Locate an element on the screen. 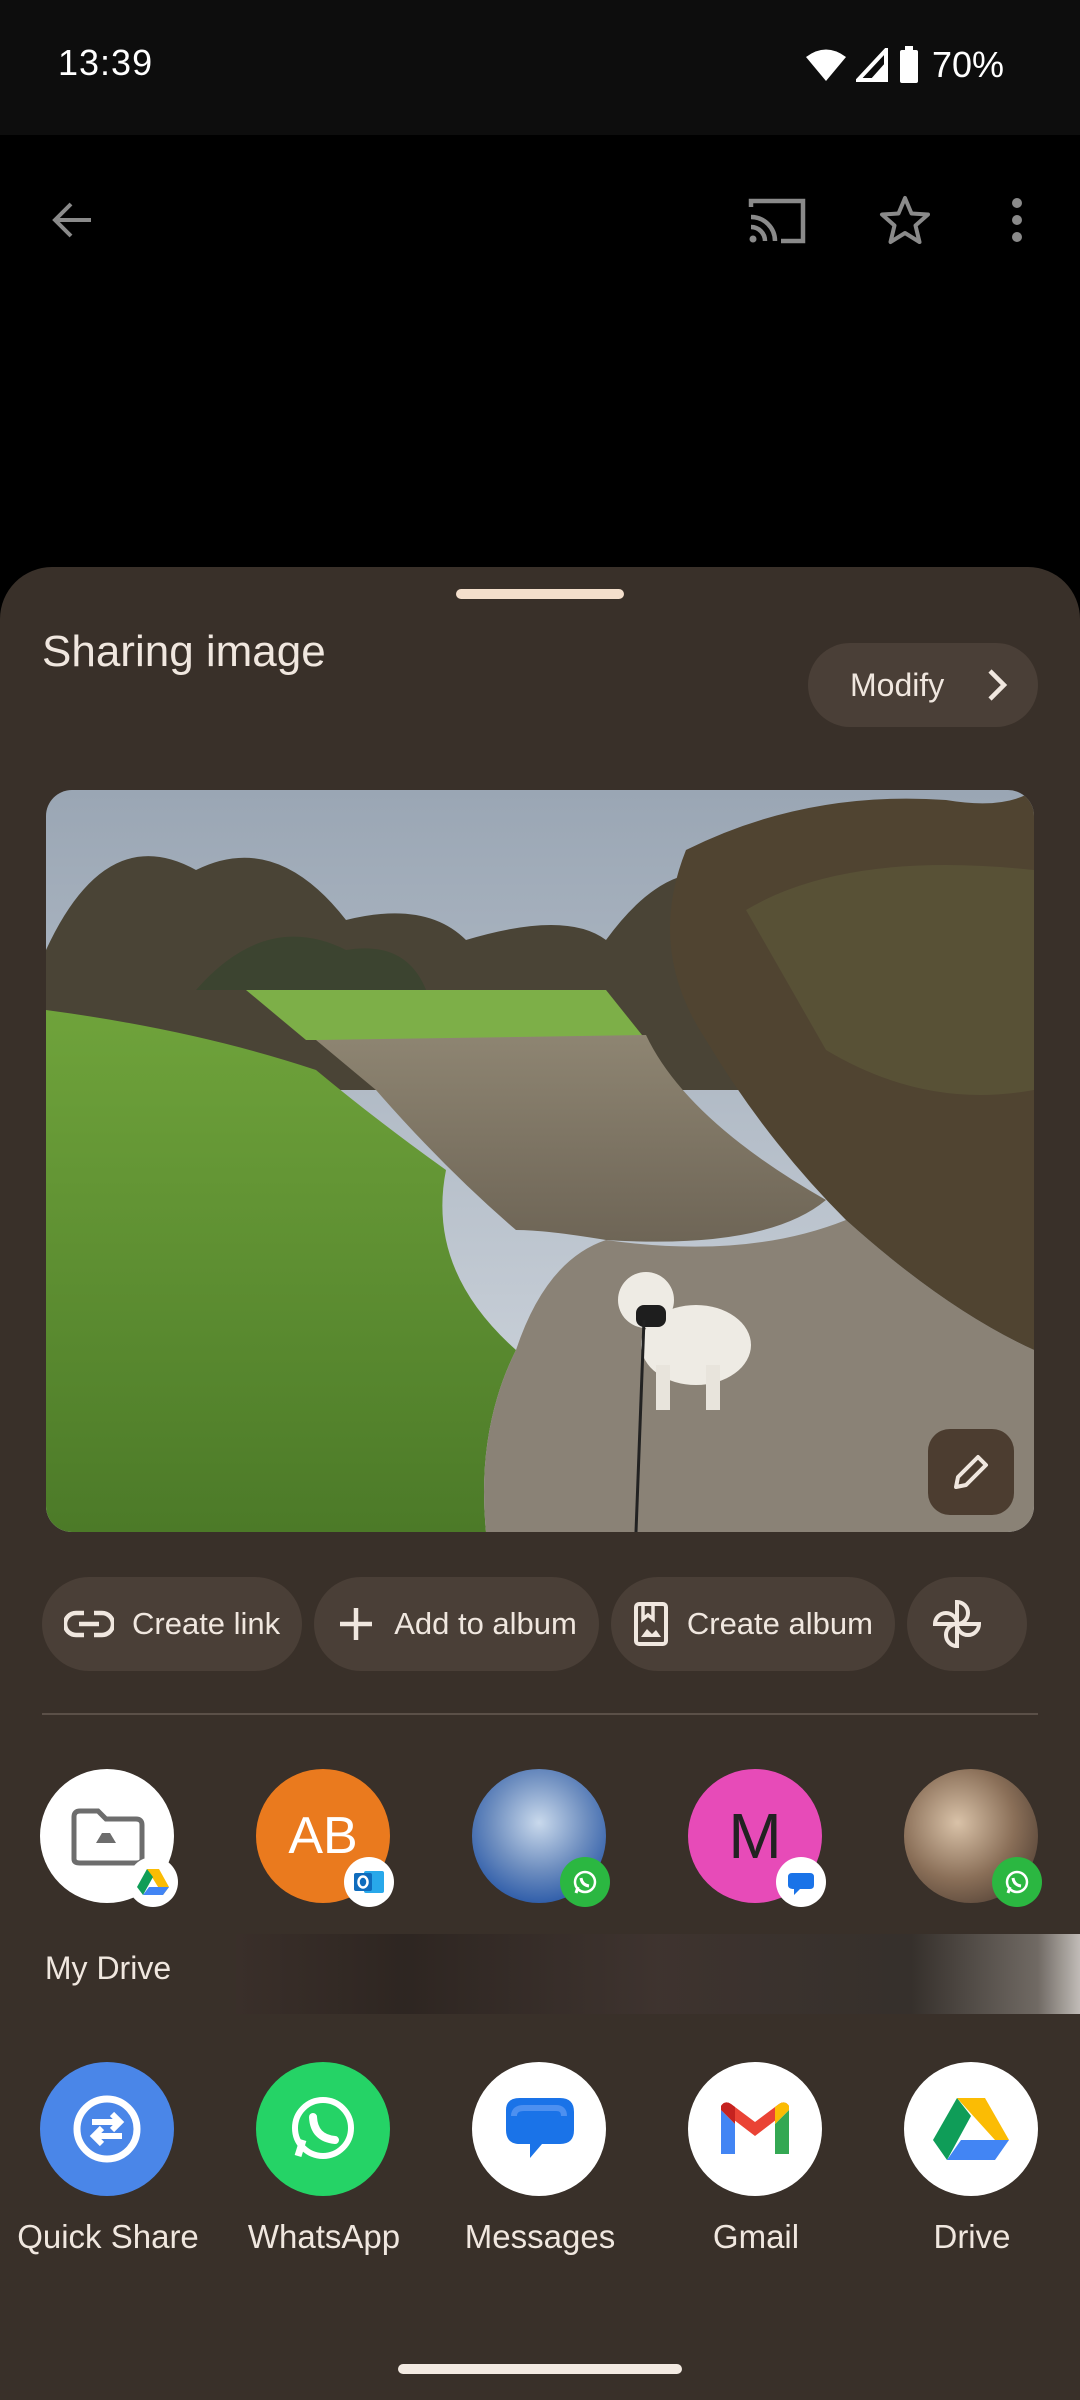 The height and width of the screenshot is (2400, 1080). app-label-whatsapp: WhatsApp is located at coordinates (324, 2236).